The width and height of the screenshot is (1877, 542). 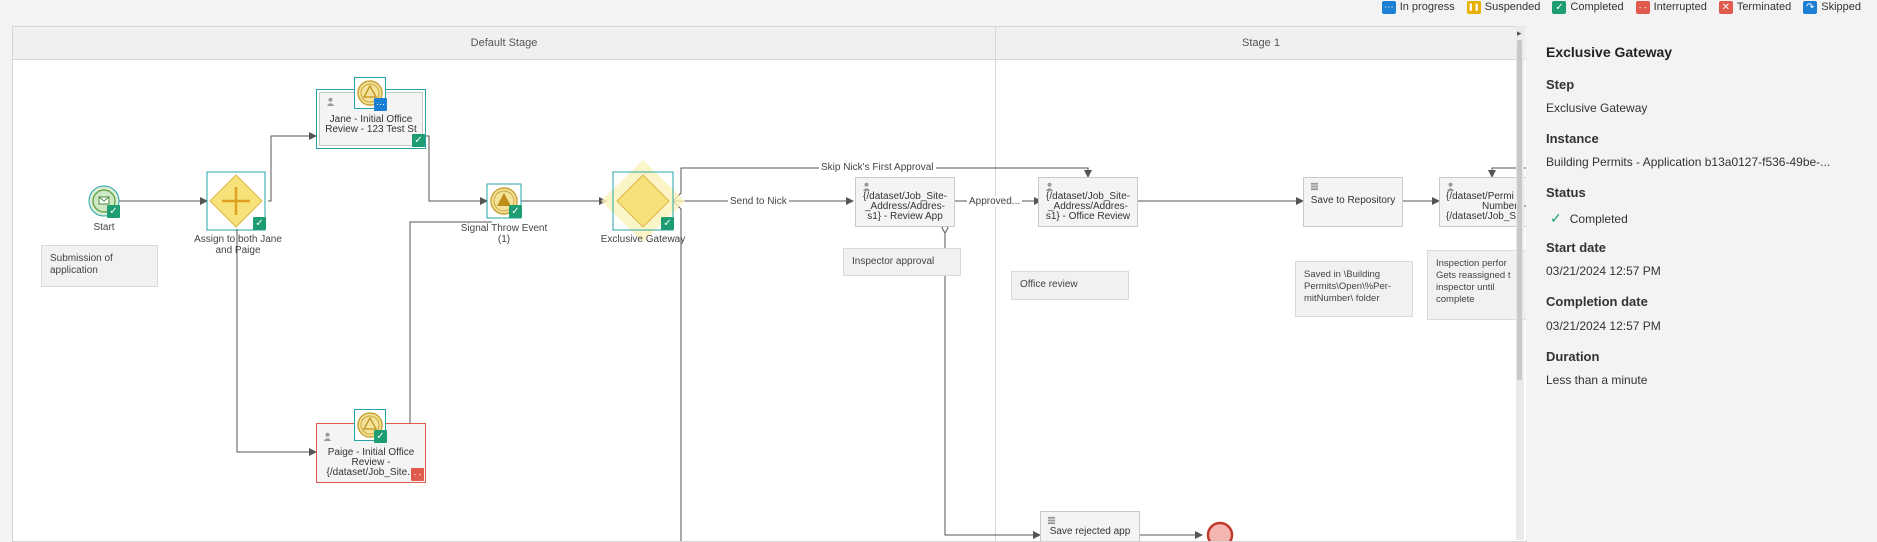 I want to click on annotation-inspector-approval: Inspector approval, so click(x=902, y=262).